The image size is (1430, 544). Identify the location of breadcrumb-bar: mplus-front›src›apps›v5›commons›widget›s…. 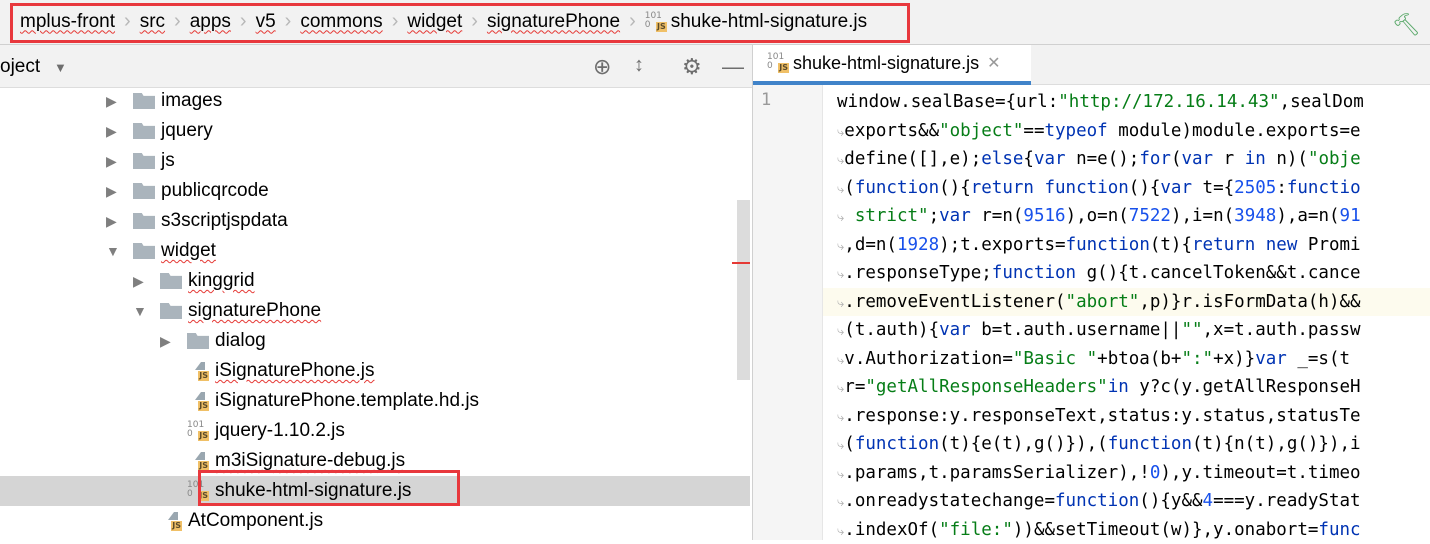
(715, 22).